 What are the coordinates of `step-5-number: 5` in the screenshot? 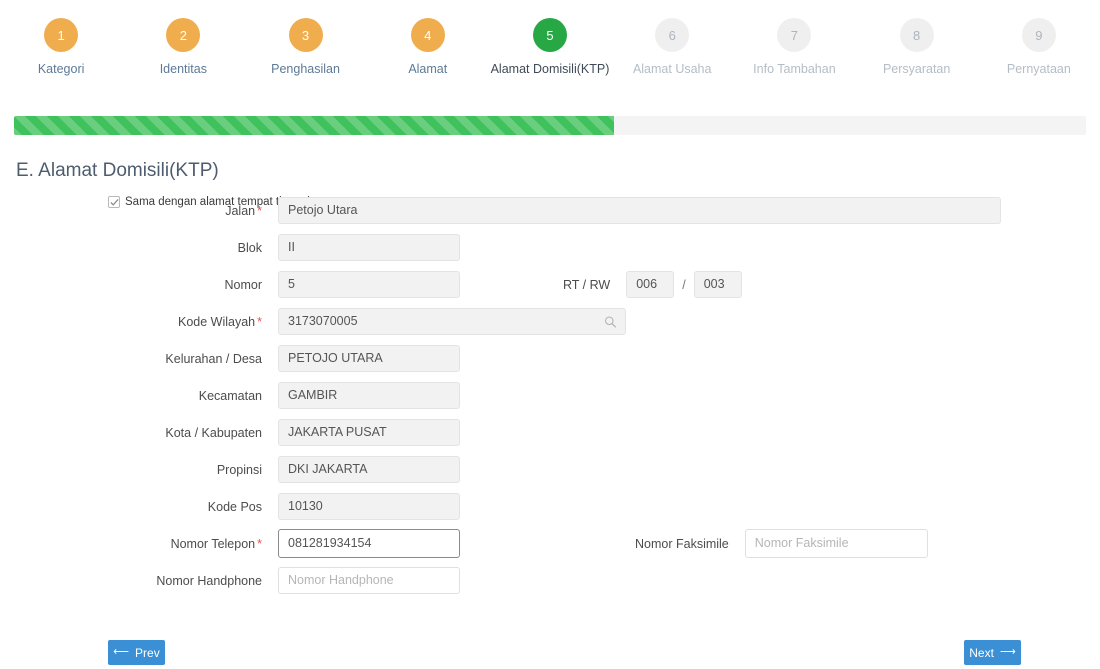 It's located at (549, 35).